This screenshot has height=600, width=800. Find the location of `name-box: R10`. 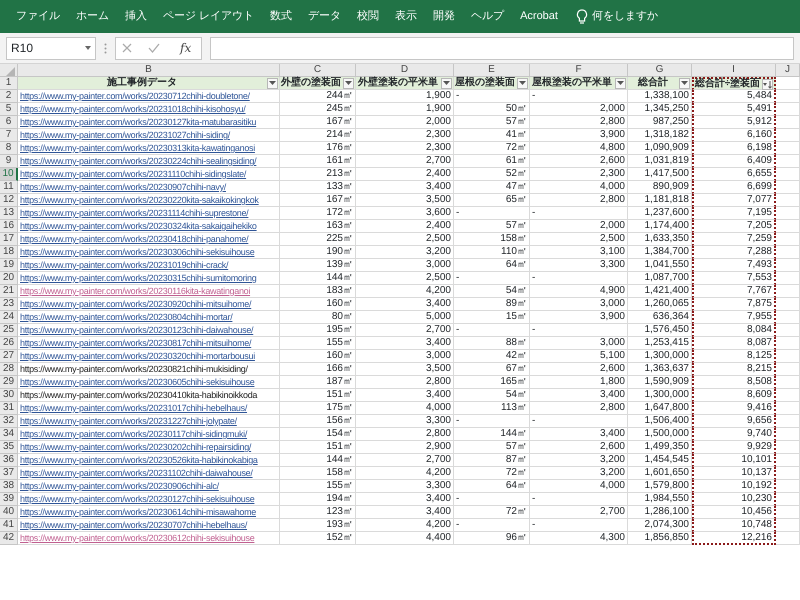

name-box: R10 is located at coordinates (51, 48).